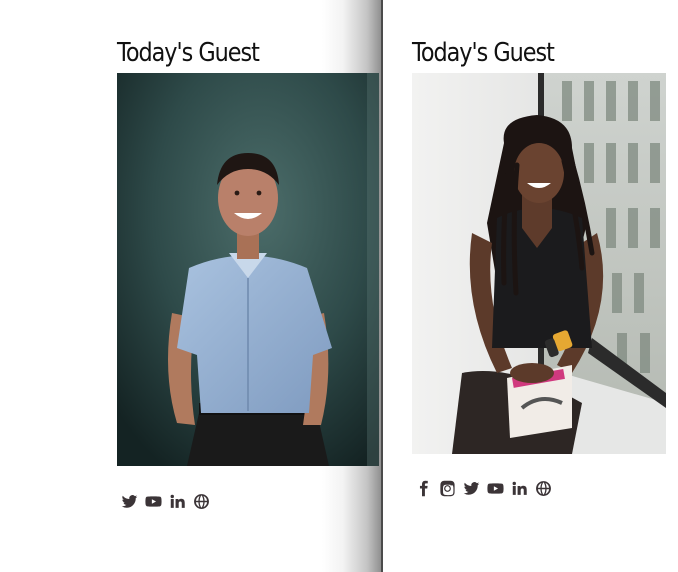 The height and width of the screenshot is (572, 678). Describe the element at coordinates (447, 488) in the screenshot. I see `instagram-icon` at that location.